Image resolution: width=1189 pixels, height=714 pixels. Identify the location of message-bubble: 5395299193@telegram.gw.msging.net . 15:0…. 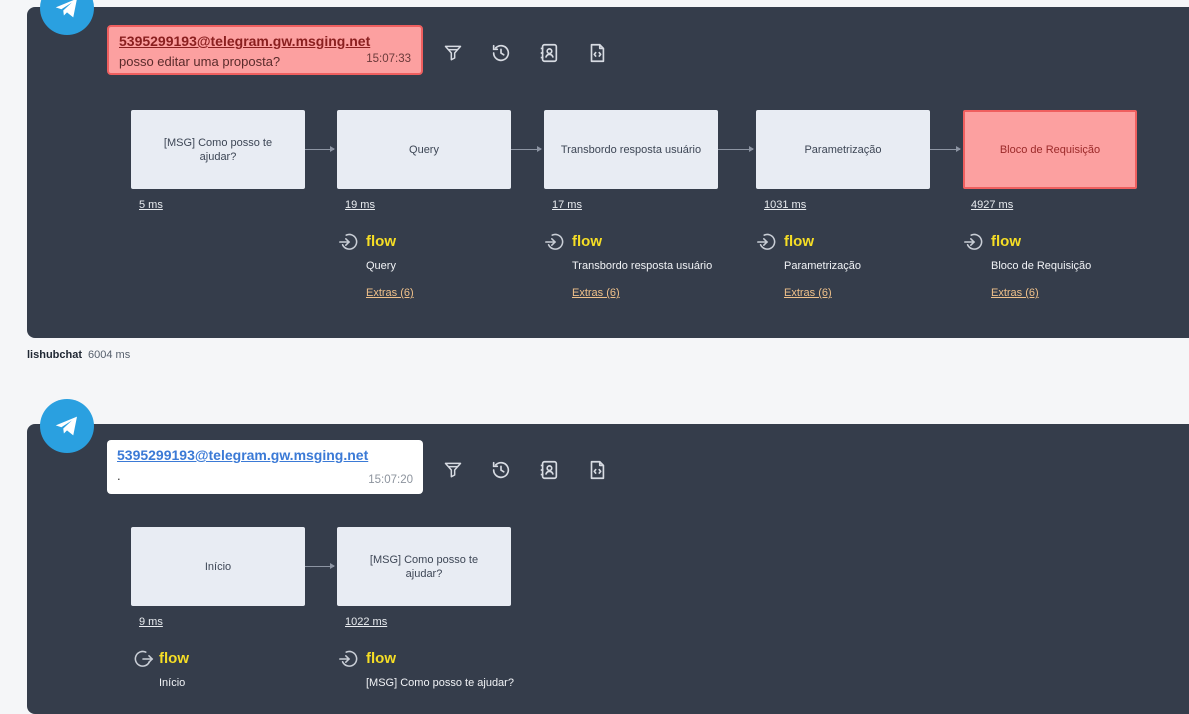
(265, 467).